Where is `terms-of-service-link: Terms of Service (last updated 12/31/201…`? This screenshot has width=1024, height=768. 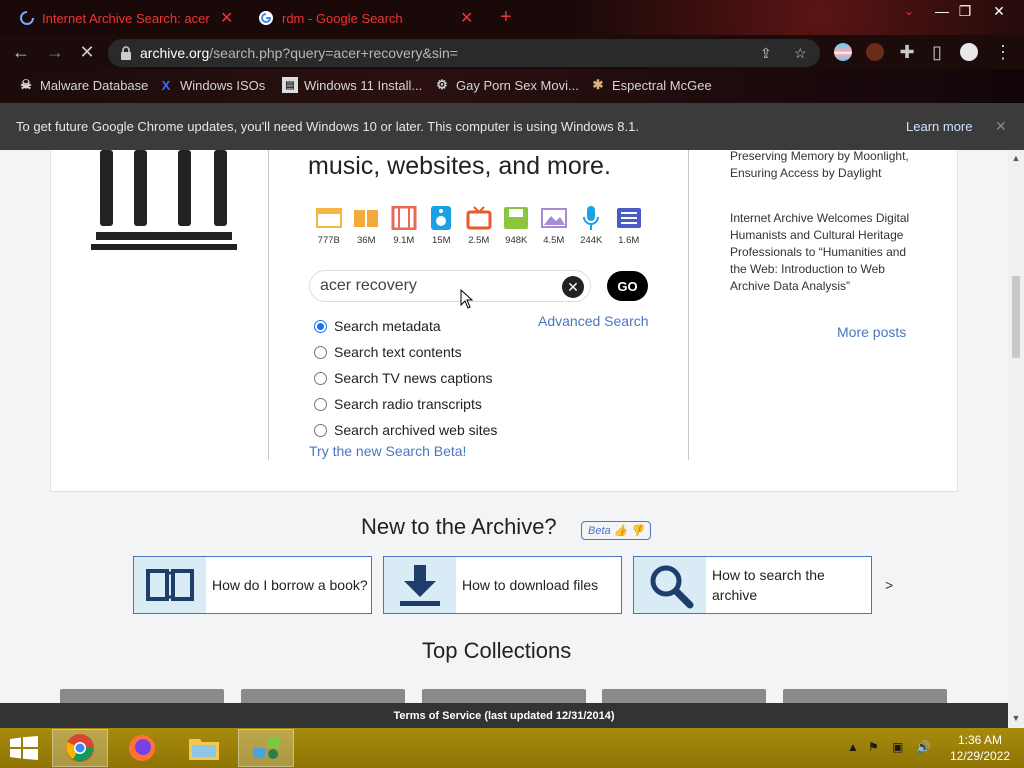 terms-of-service-link: Terms of Service (last updated 12/31/201… is located at coordinates (503, 716).